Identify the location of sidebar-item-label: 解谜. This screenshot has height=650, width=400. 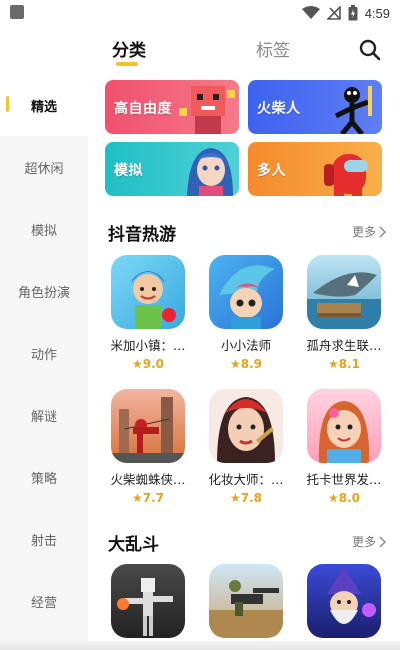
(43, 417).